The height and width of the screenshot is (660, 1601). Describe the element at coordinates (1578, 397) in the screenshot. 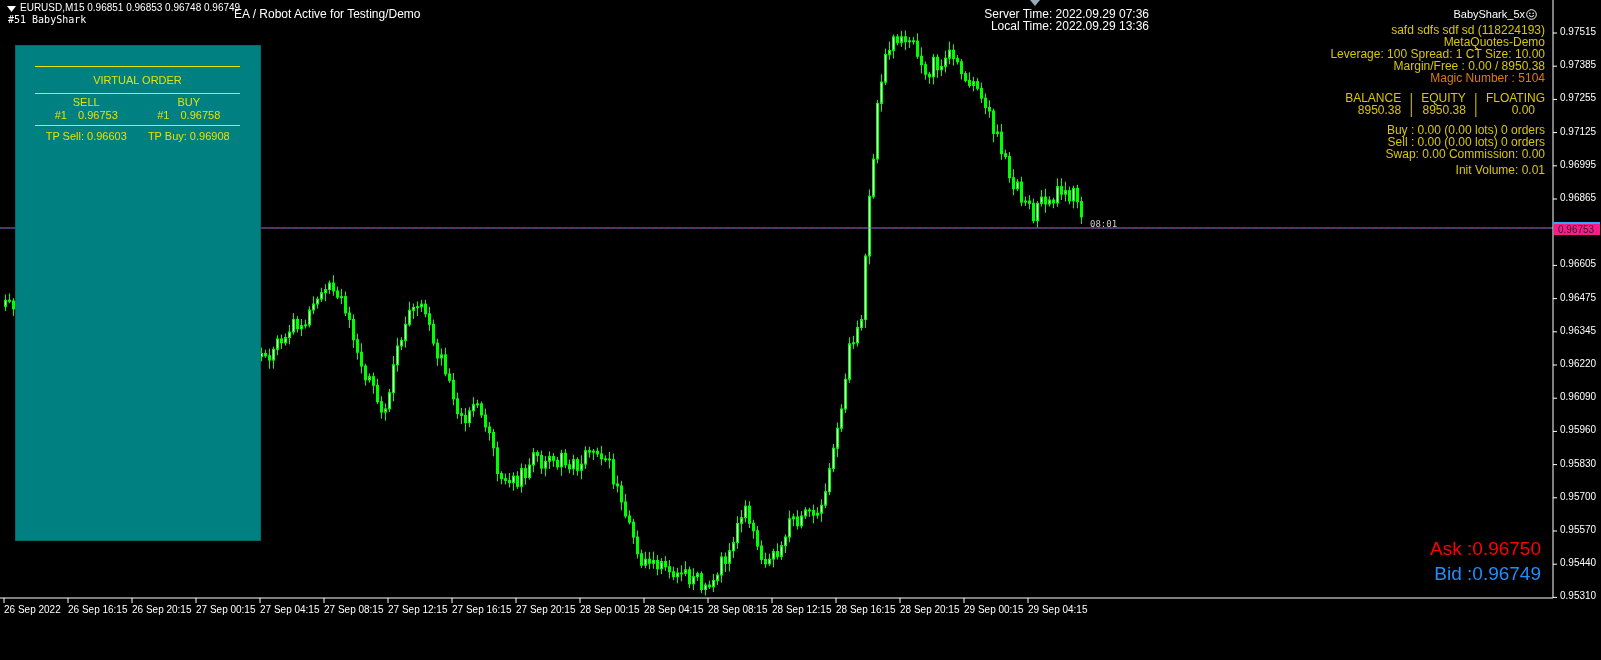

I see `price-label: 0.96090` at that location.